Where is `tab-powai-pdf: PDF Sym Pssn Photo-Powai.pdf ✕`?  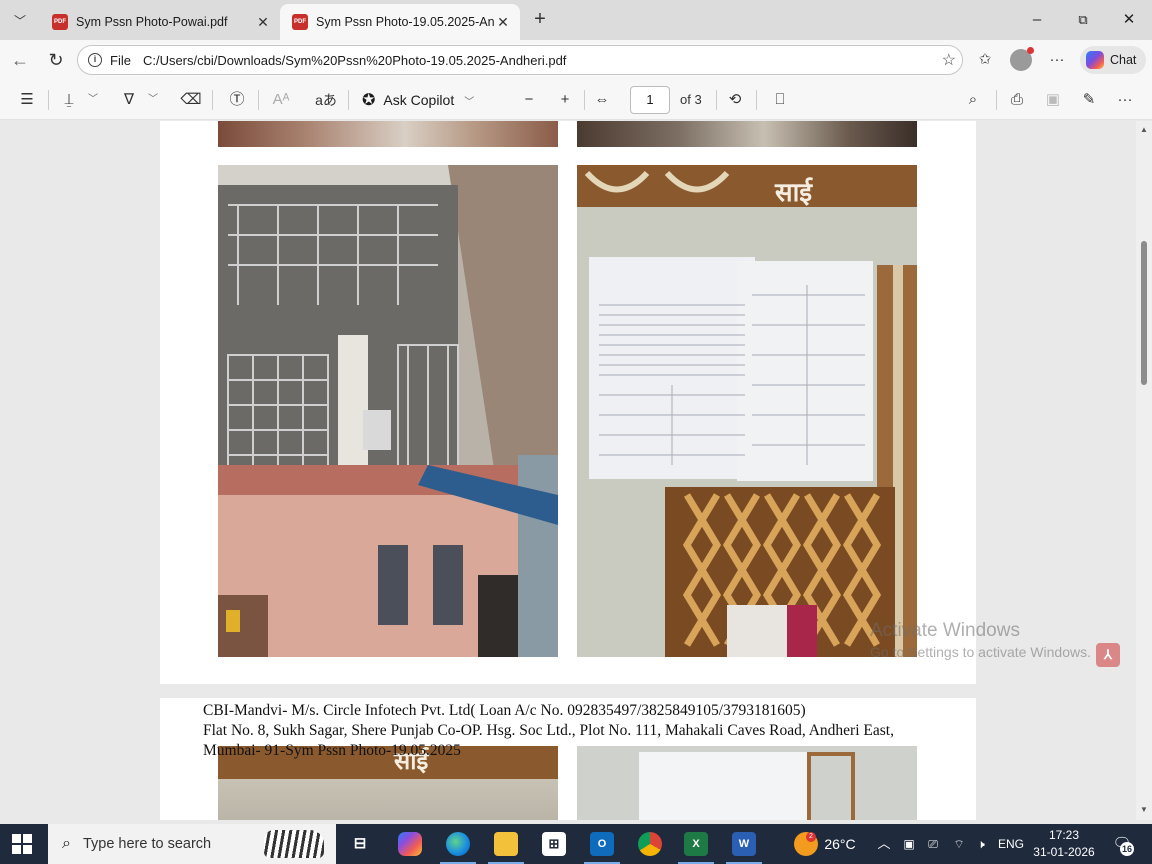
tab-powai-pdf: PDF Sym Pssn Photo-Powai.pdf ✕ is located at coordinates (160, 22).